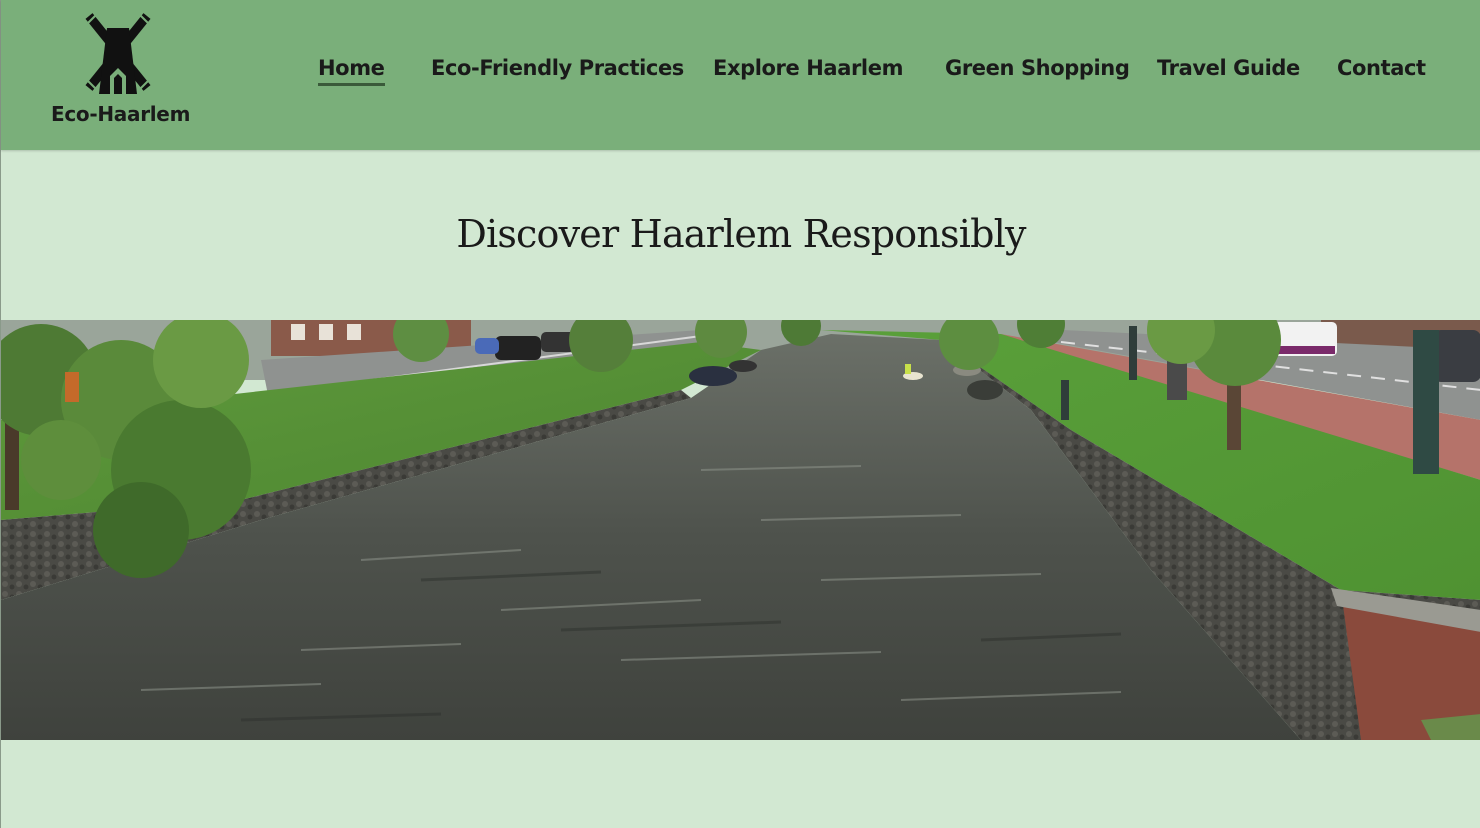 This screenshot has width=1480, height=828. What do you see at coordinates (351, 70) in the screenshot?
I see `nav-home: Home` at bounding box center [351, 70].